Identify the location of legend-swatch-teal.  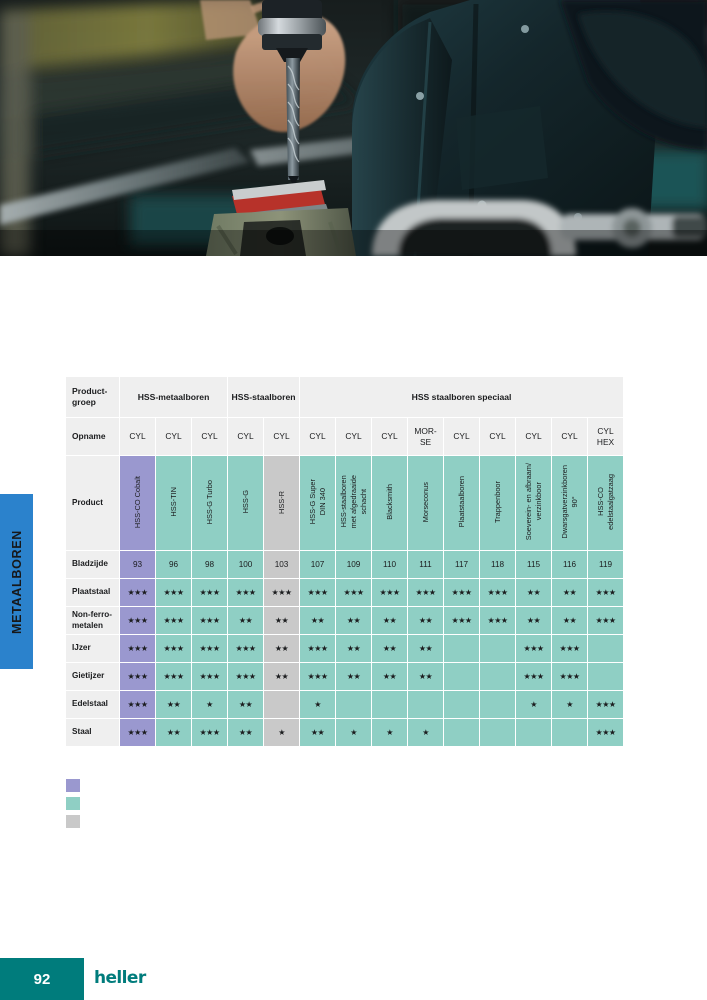
(73, 803).